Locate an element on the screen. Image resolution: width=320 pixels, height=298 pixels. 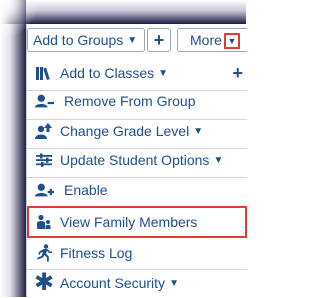
books-icon is located at coordinates (44, 73).